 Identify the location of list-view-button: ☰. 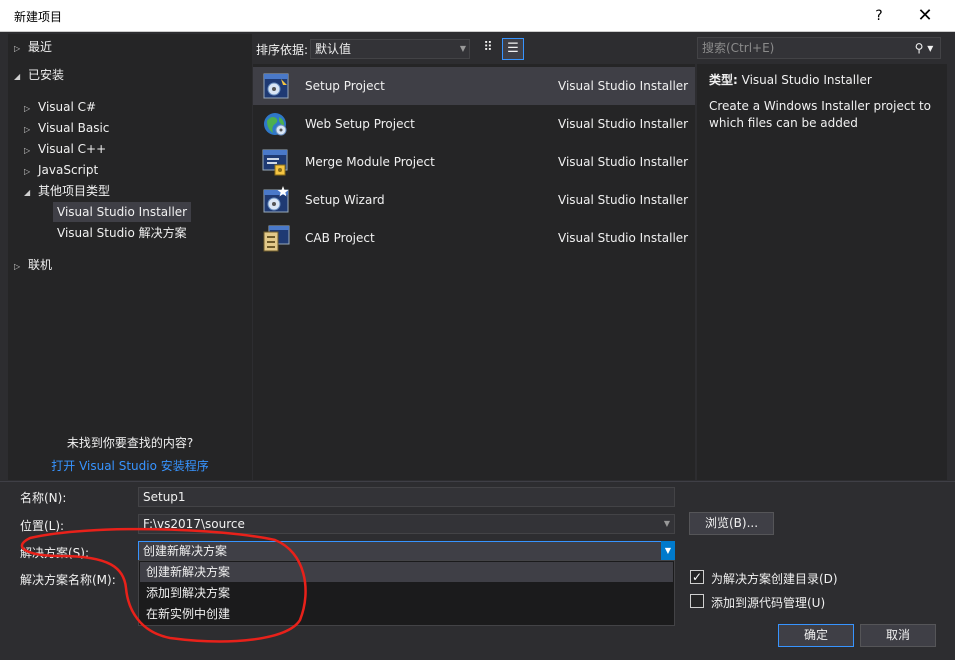
(513, 49).